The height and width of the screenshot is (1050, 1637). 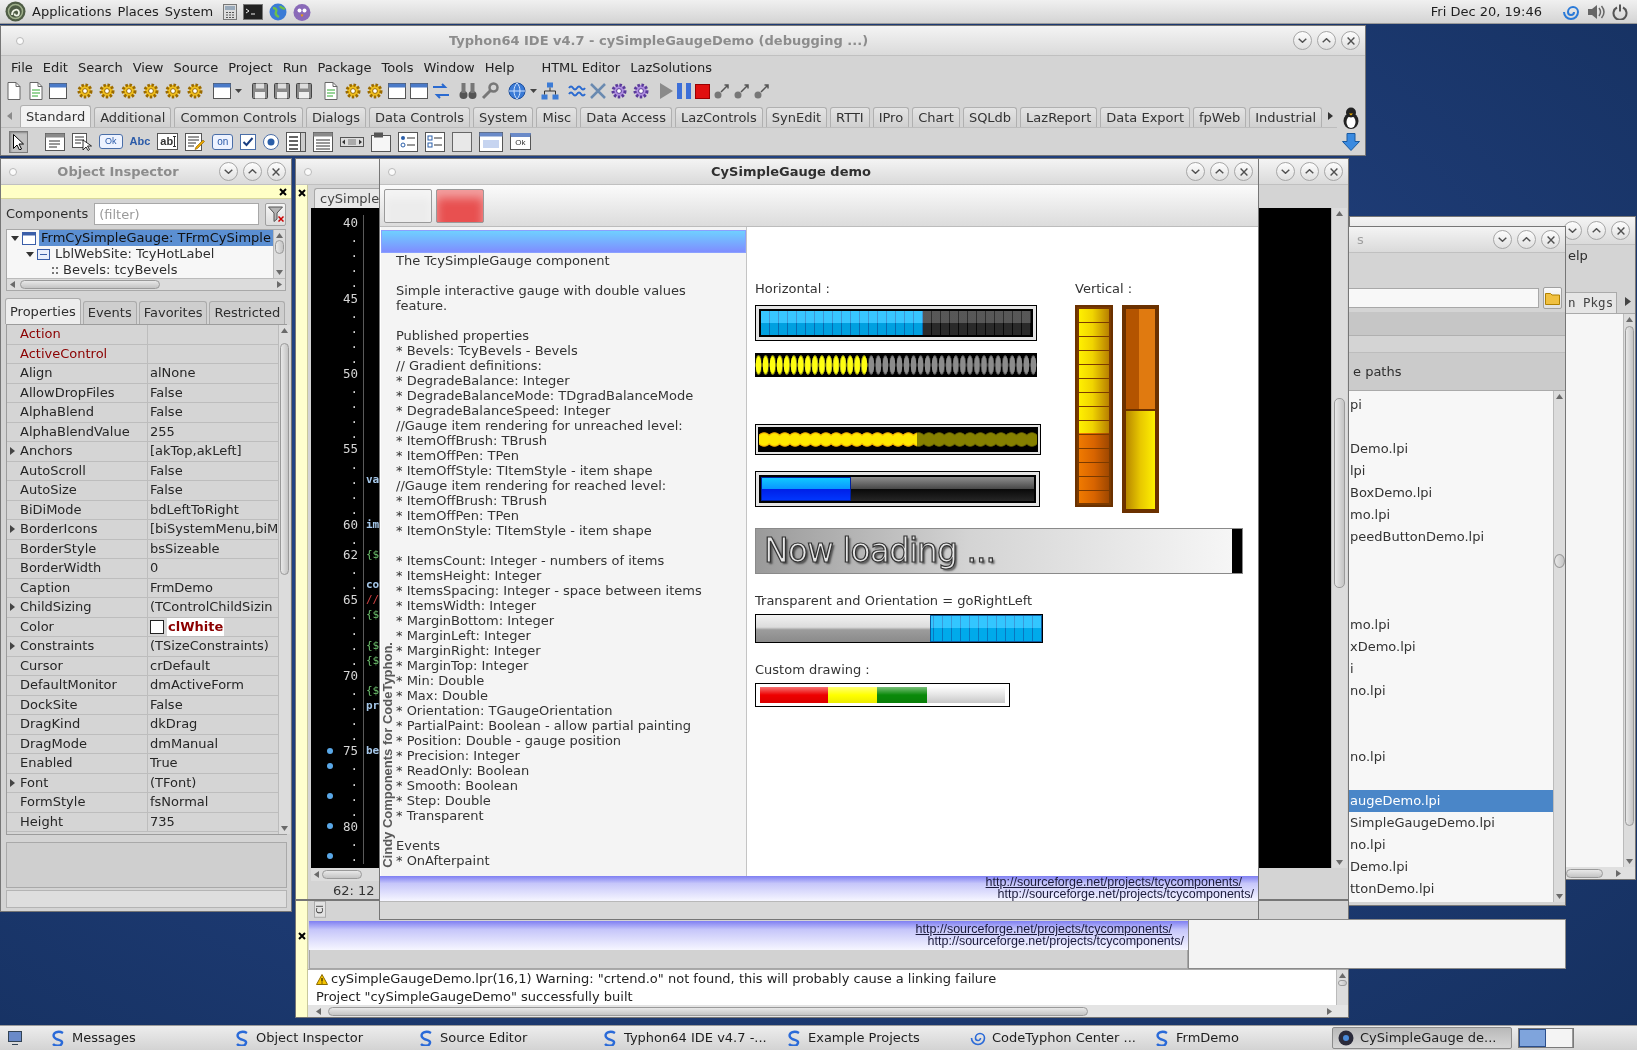 I want to click on down-arrow-icon, so click(x=1351, y=142).